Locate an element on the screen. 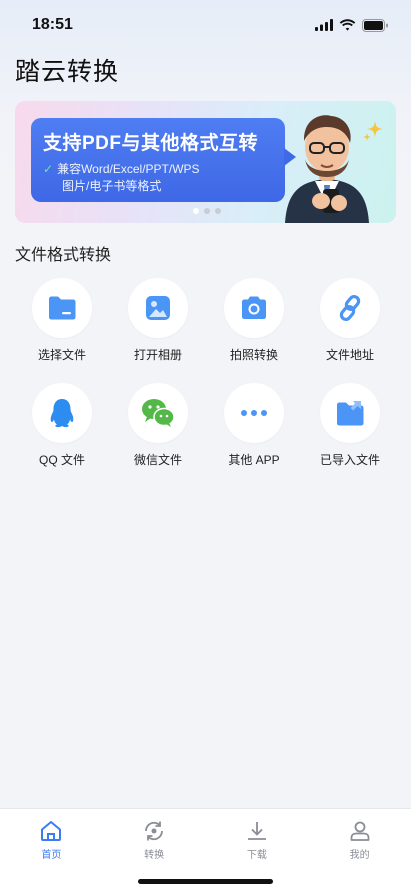  page-title: 踏云转换 is located at coordinates (67, 72).